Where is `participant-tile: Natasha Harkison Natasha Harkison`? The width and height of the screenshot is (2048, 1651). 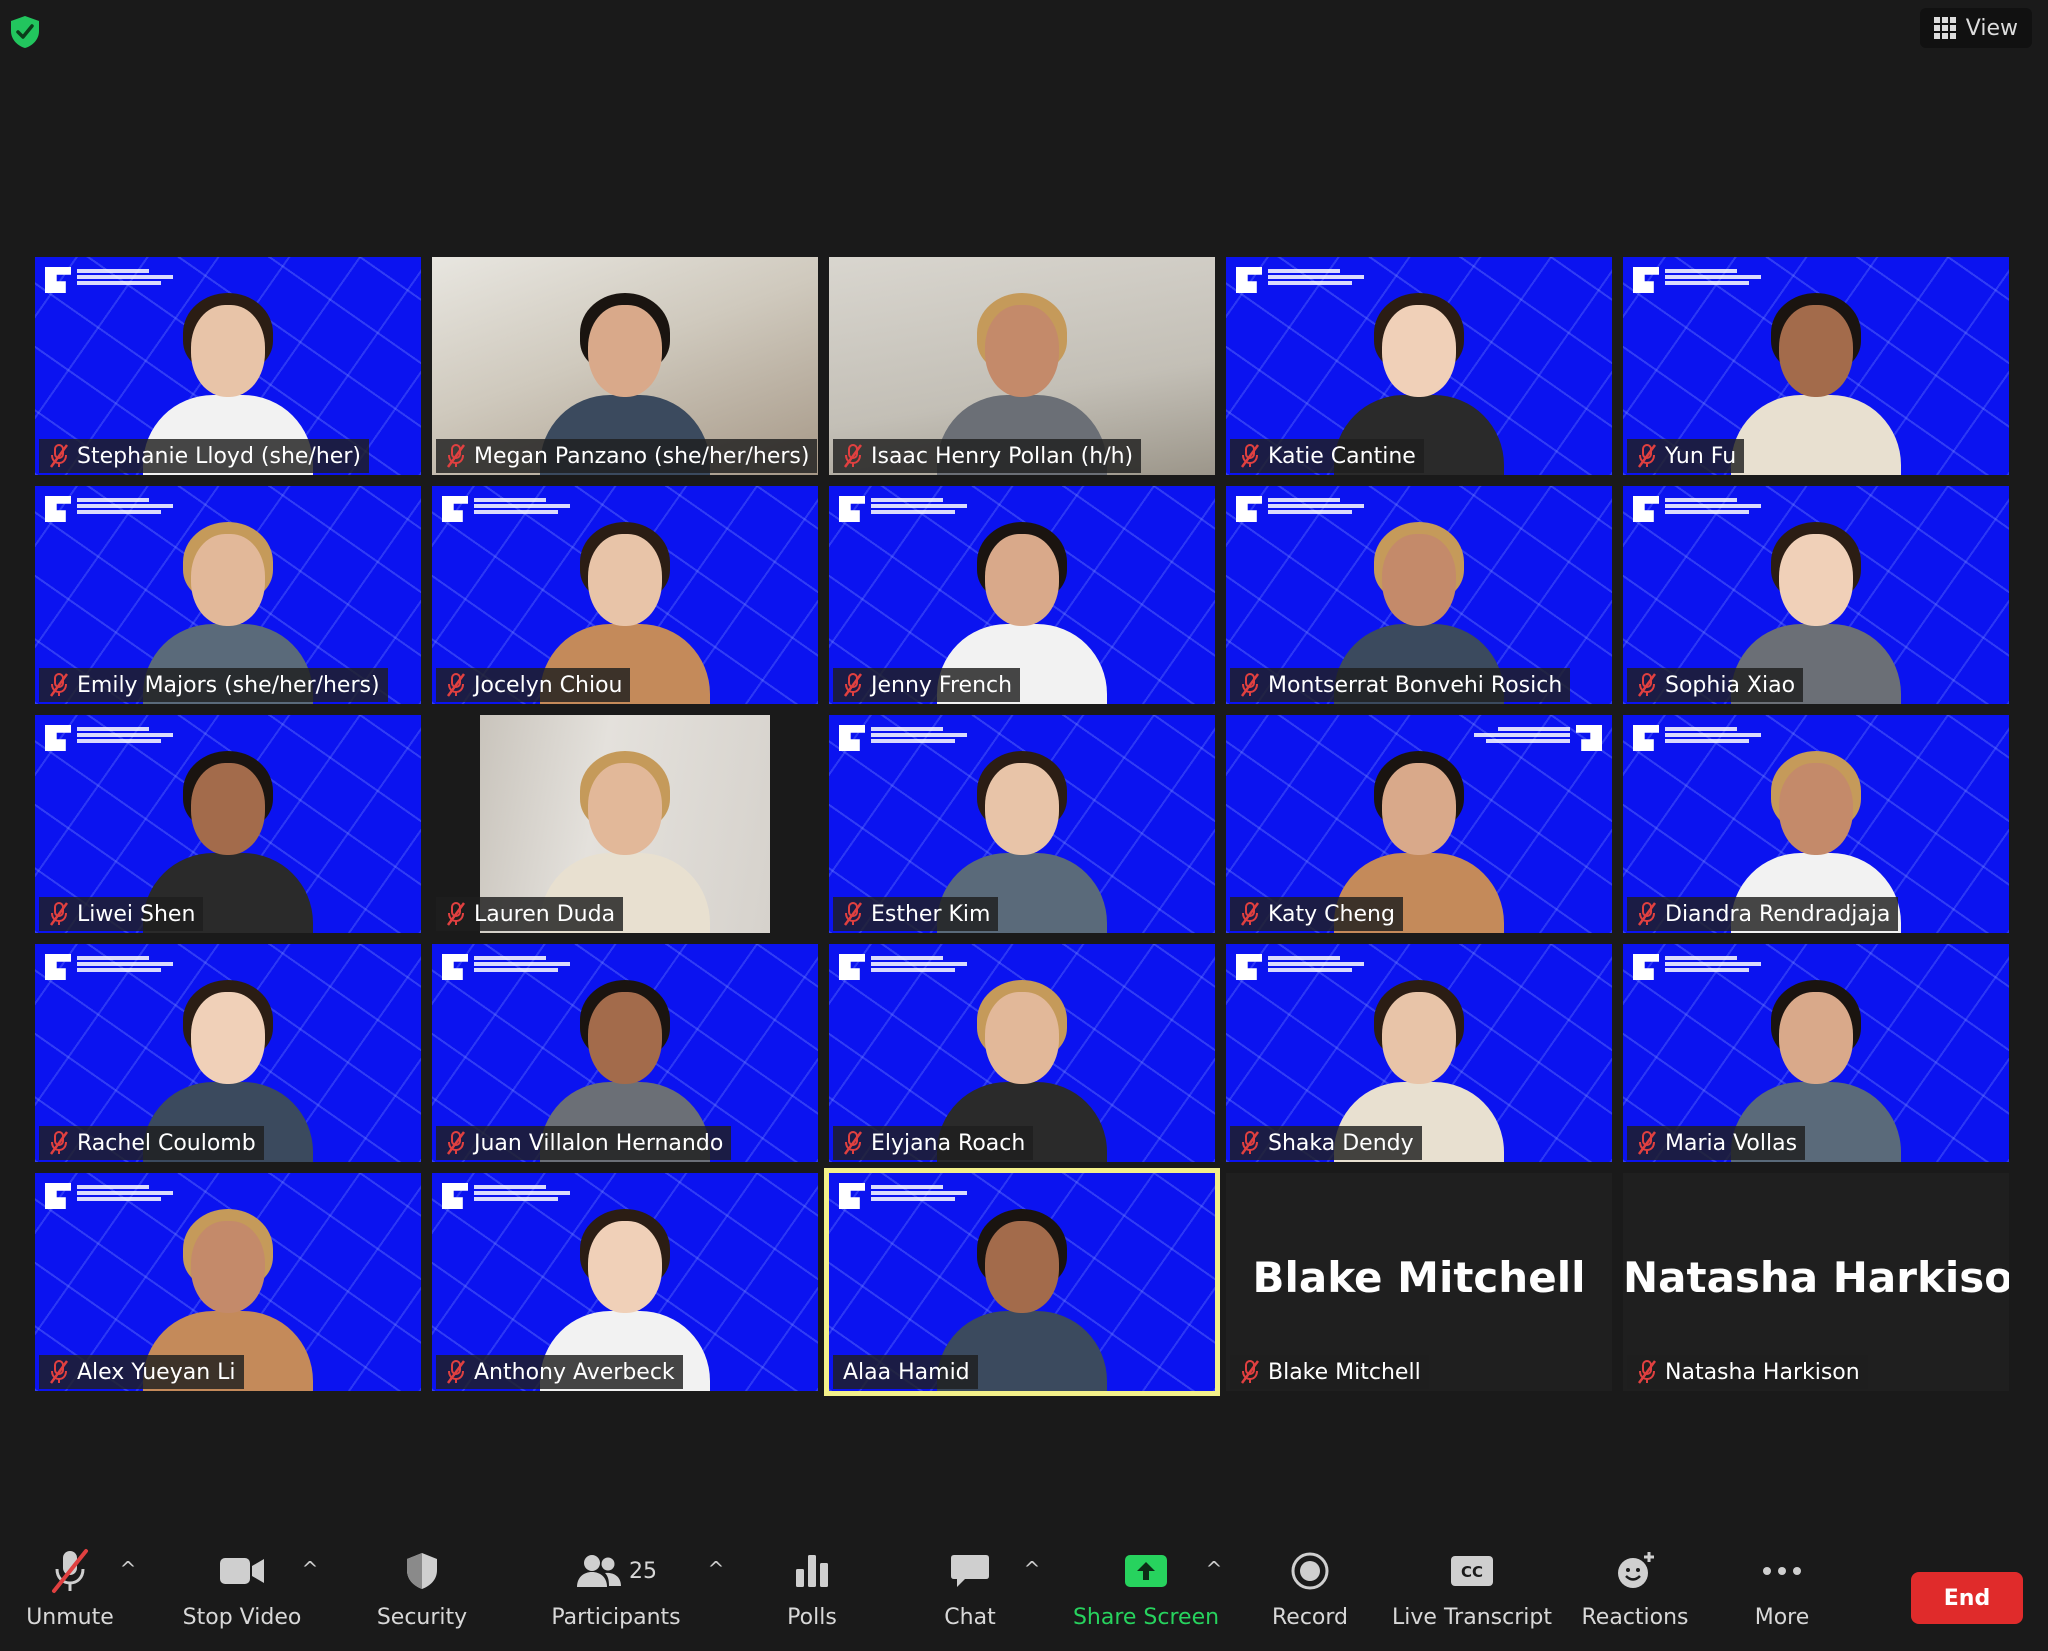 participant-tile: Natasha Harkison Natasha Harkison is located at coordinates (1816, 1282).